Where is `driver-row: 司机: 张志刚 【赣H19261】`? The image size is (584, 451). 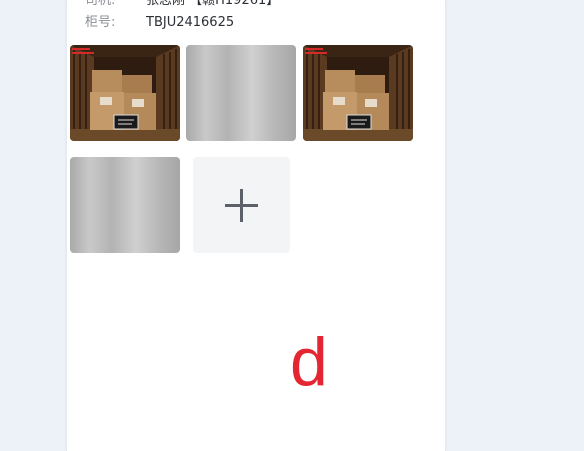
driver-row: 司机: 张志刚 【赣H19261】 is located at coordinates (182, 5).